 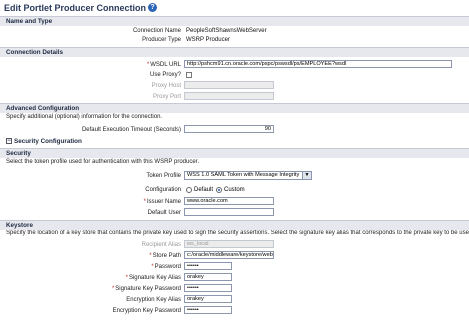 I want to click on proxy-host-label: Proxy Host, so click(x=166, y=86).